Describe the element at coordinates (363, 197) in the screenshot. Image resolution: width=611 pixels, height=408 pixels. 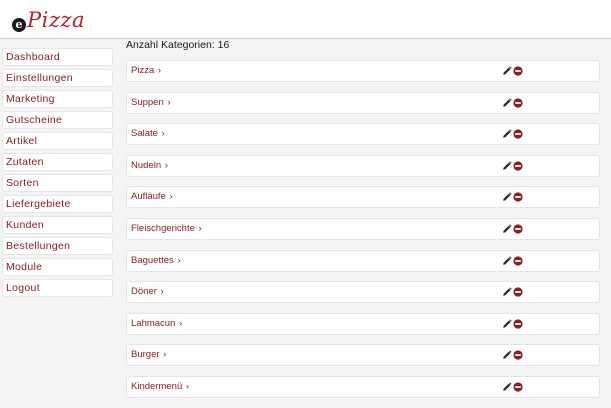
I see `category-row: Aufläufe ›` at that location.